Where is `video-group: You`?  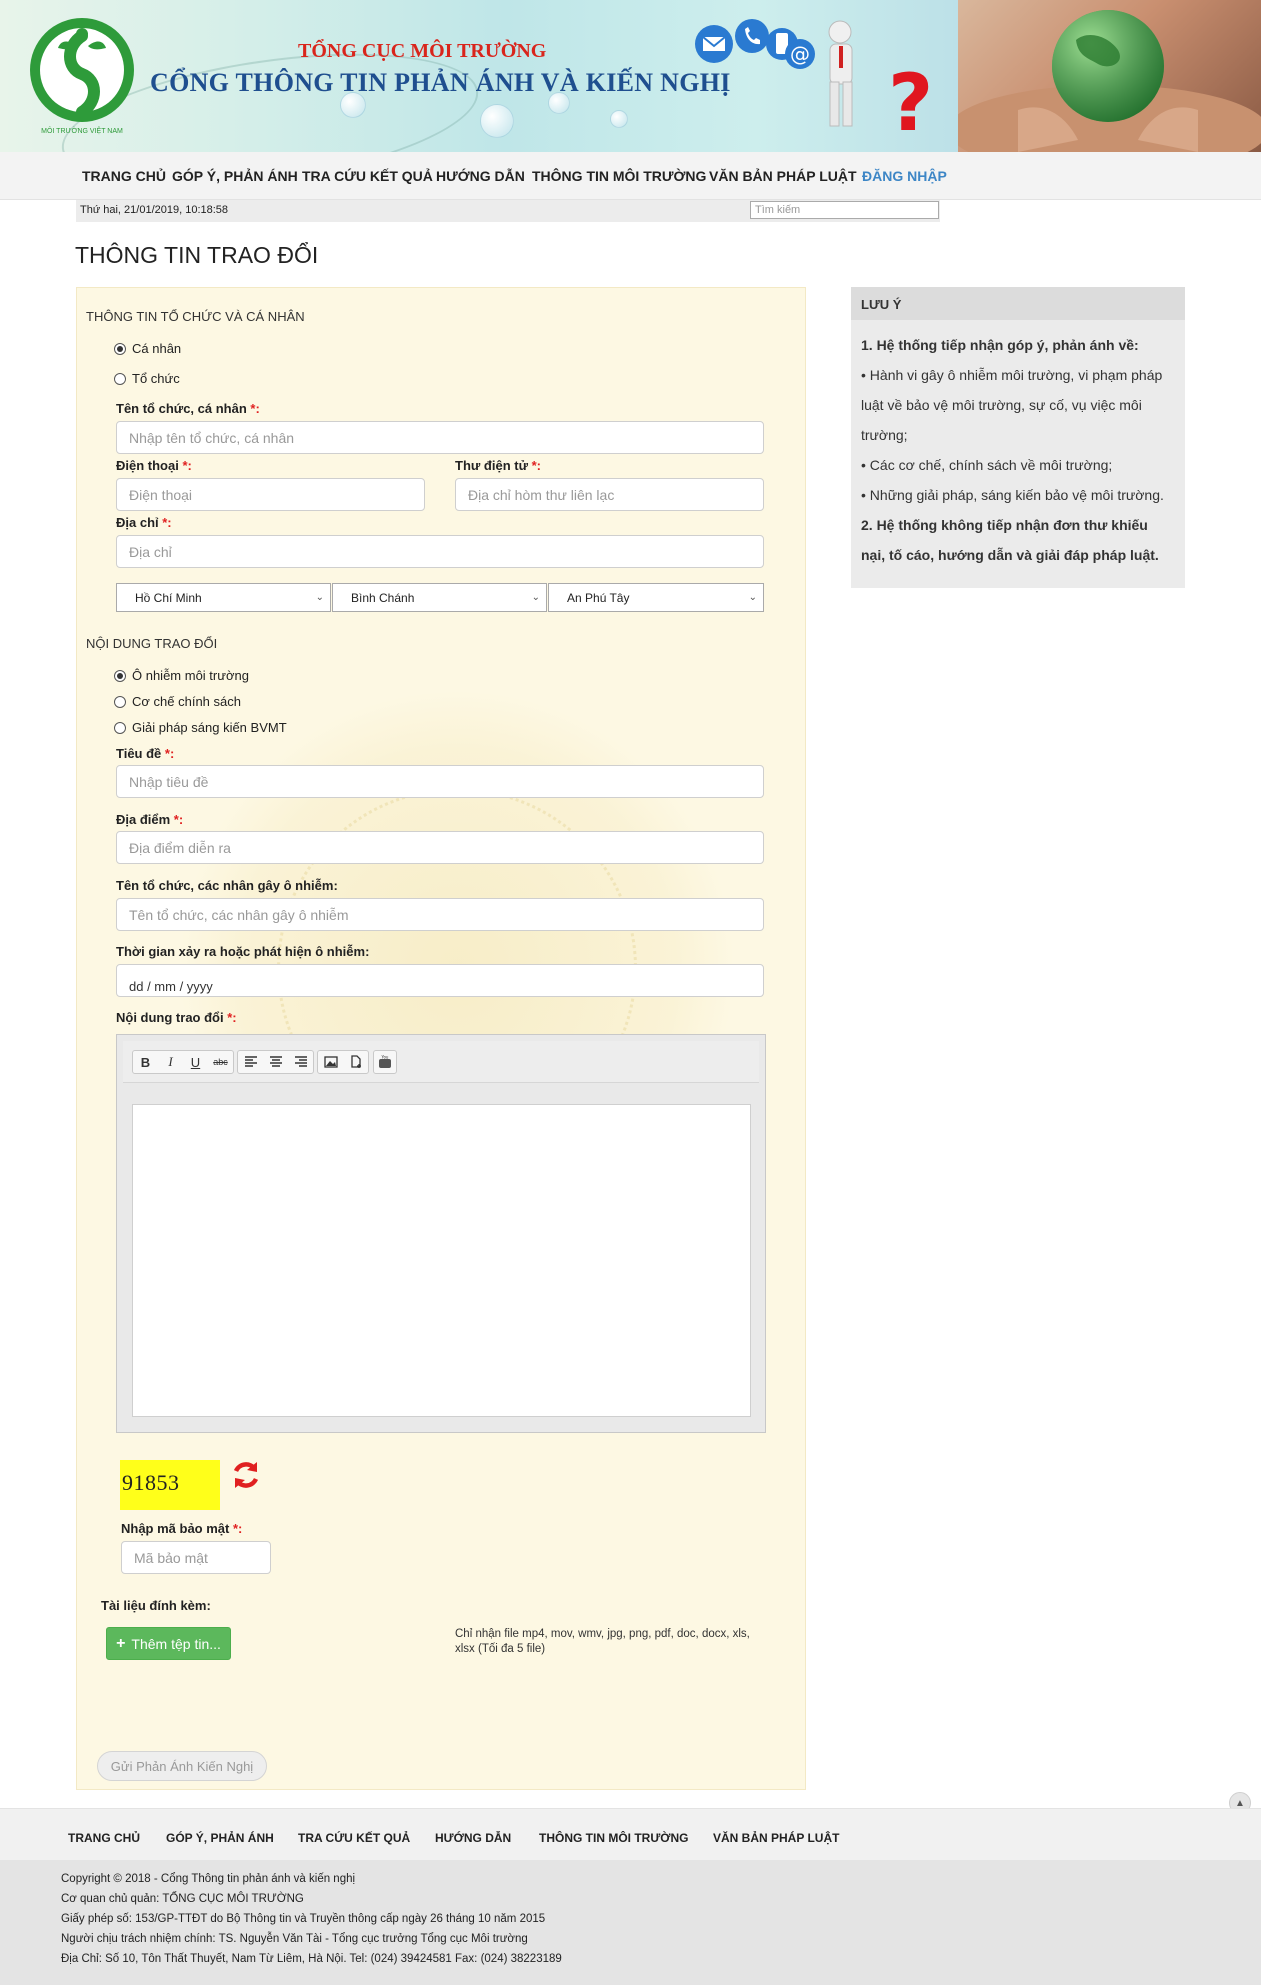 video-group: You is located at coordinates (385, 1062).